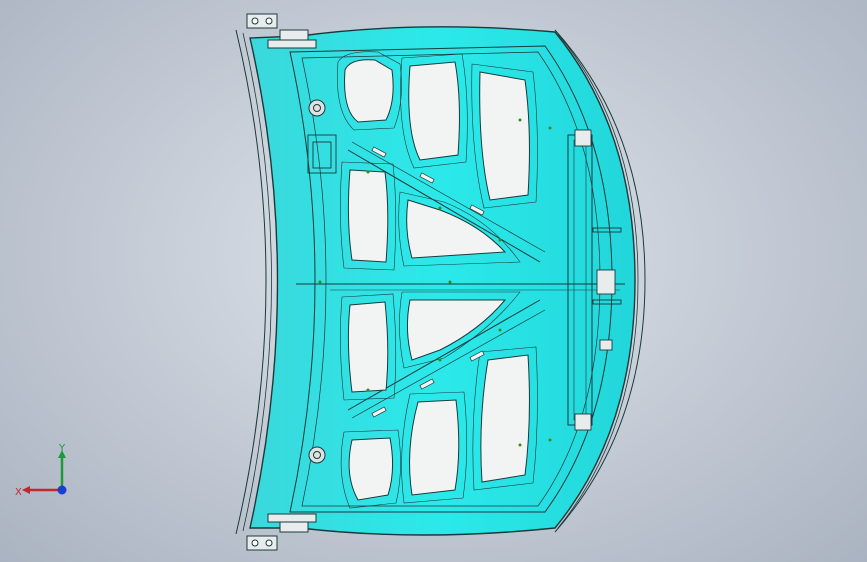  I want to click on outer-flange-left, so click(251, 282).